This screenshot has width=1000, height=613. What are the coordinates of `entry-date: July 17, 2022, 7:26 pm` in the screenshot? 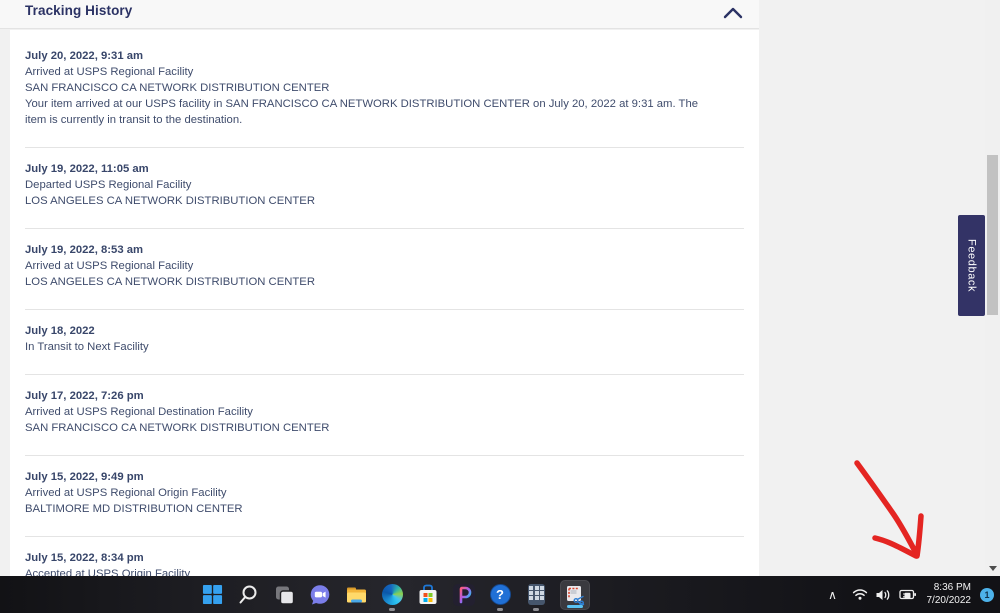 It's located at (84, 396).